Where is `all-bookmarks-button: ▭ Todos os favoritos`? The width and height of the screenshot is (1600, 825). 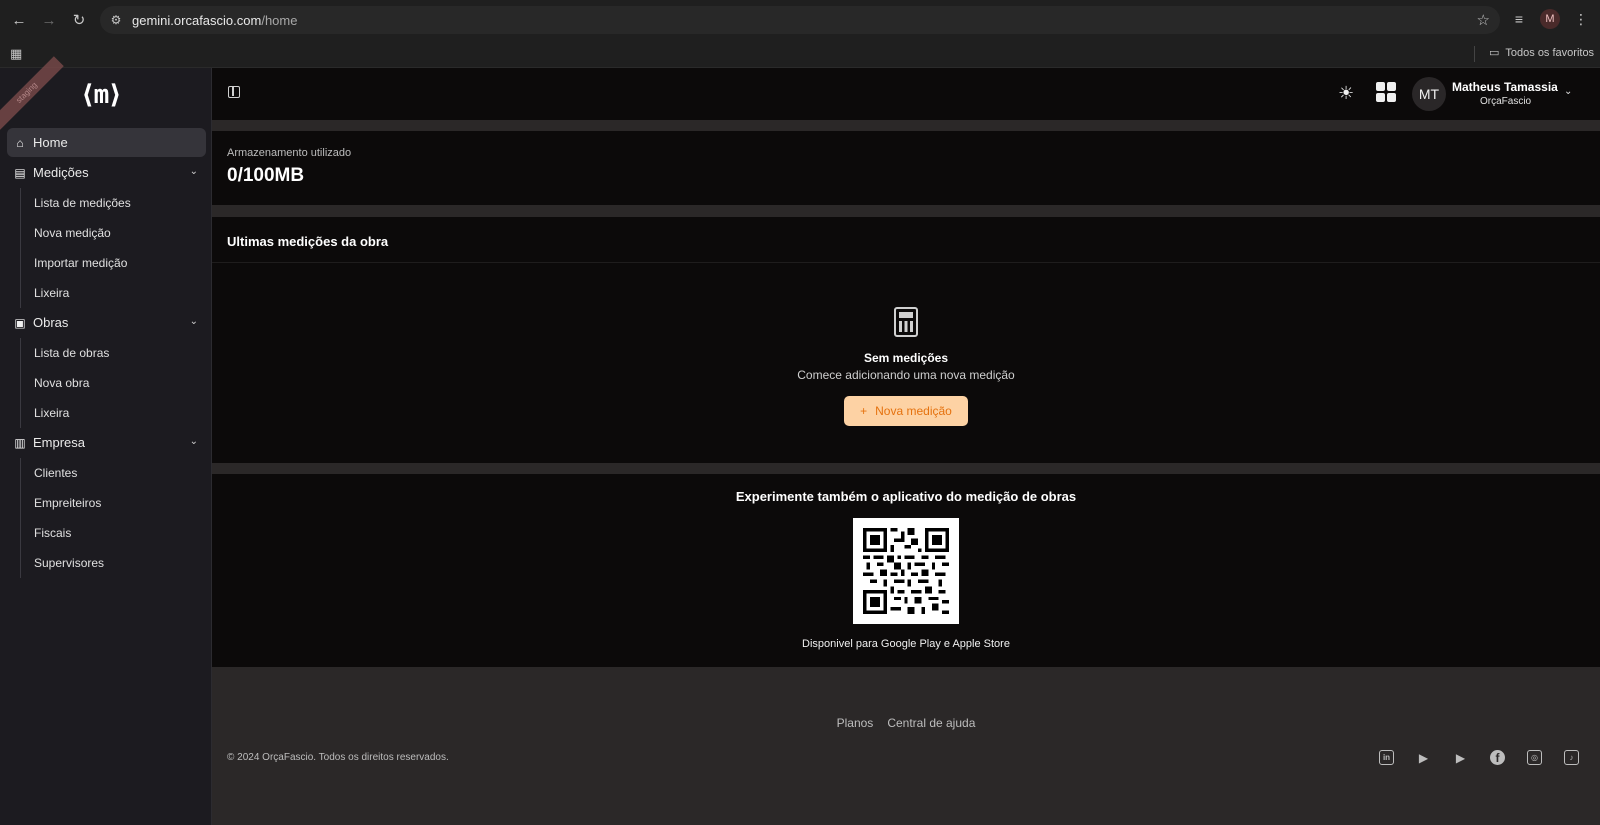
all-bookmarks-button: ▭ Todos os favoritos is located at coordinates (1542, 53).